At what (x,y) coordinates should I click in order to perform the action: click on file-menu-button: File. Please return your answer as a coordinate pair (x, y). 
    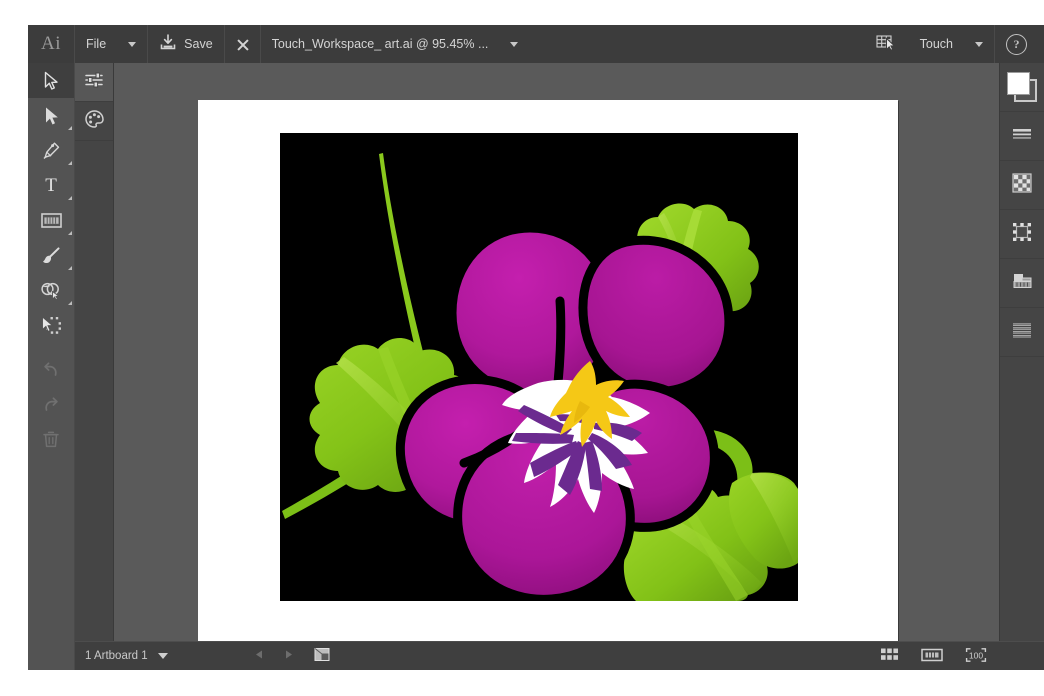
    Looking at the image, I should click on (96, 44).